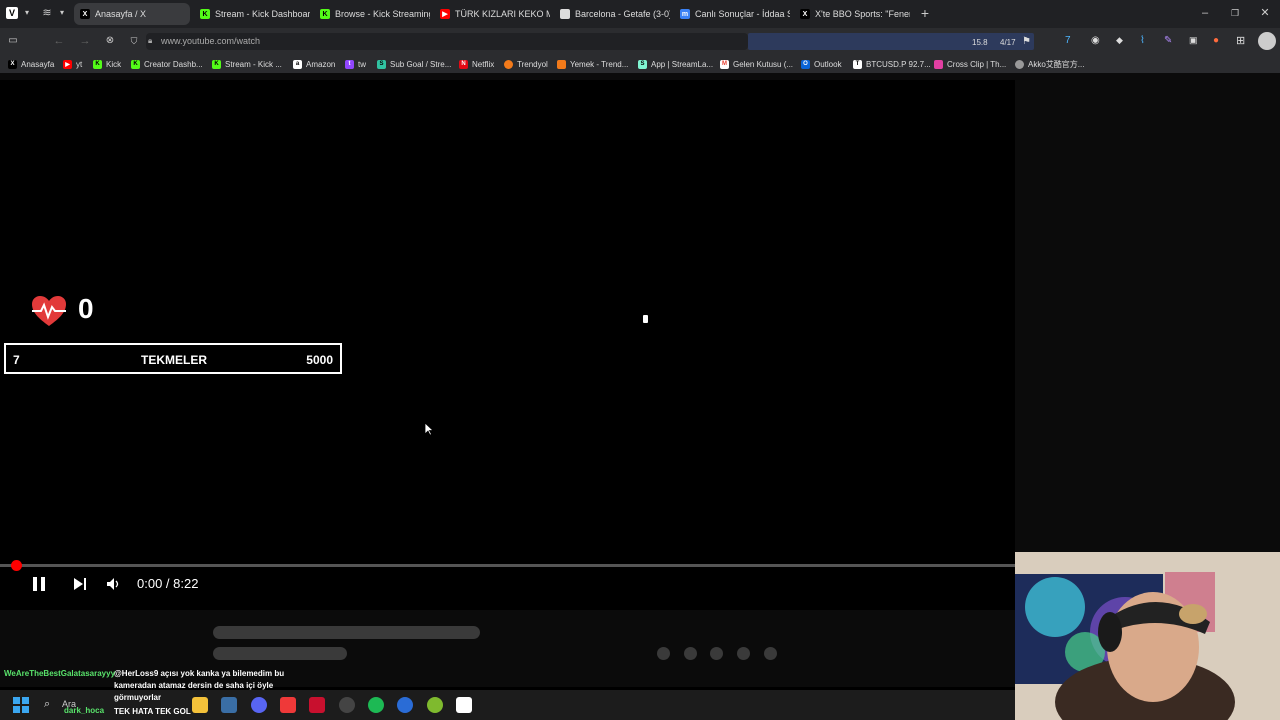 Image resolution: width=1280 pixels, height=720 pixels. I want to click on minimize-icon: –, so click(1205, 13).